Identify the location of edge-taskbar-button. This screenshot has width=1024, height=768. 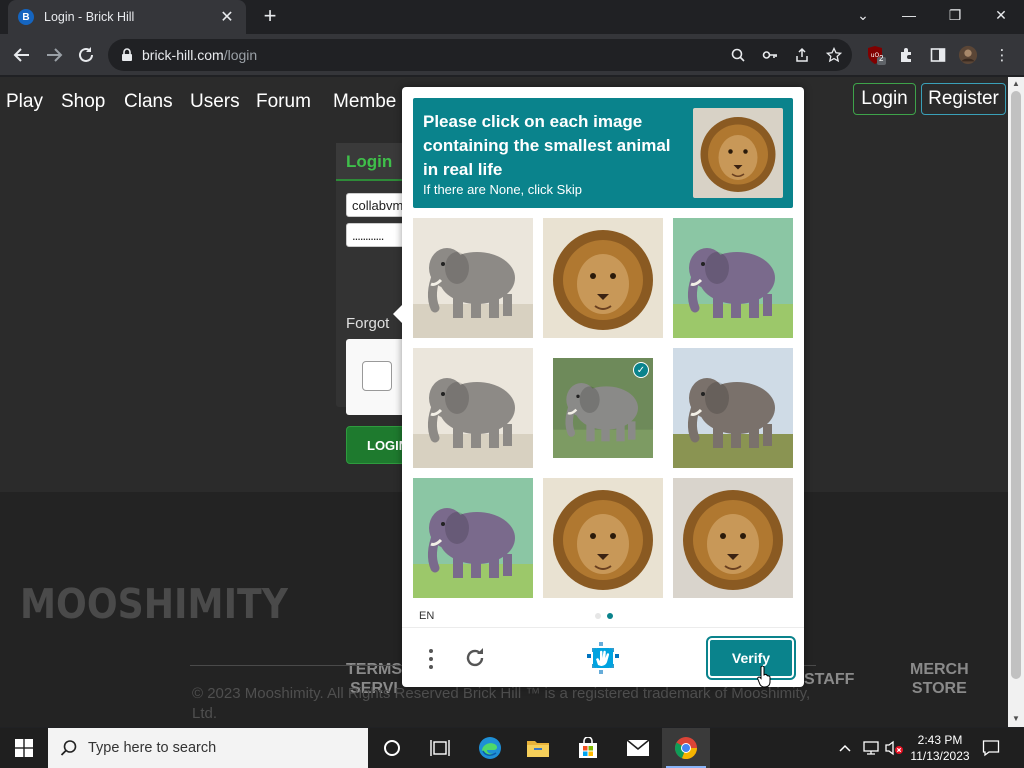
(490, 748).